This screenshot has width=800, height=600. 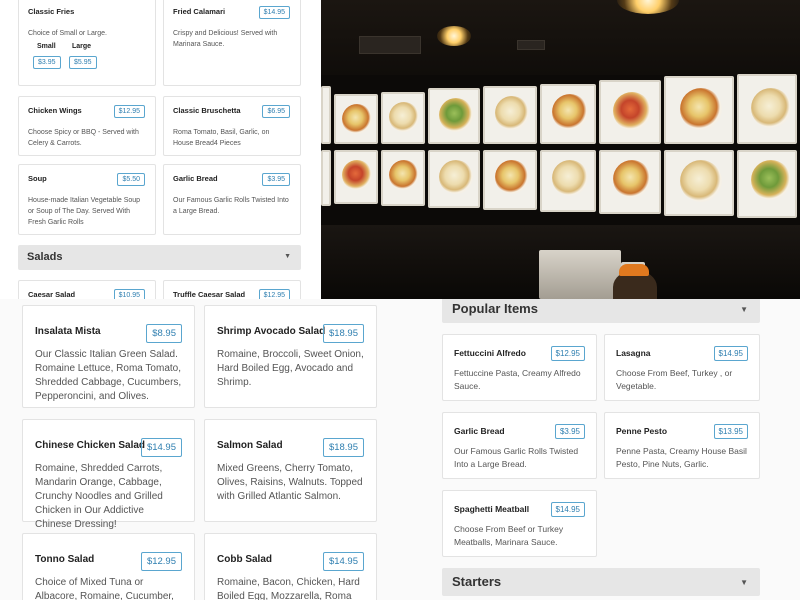 What do you see at coordinates (209, 294) in the screenshot?
I see `item-name: Truffle Caesar Salad` at bounding box center [209, 294].